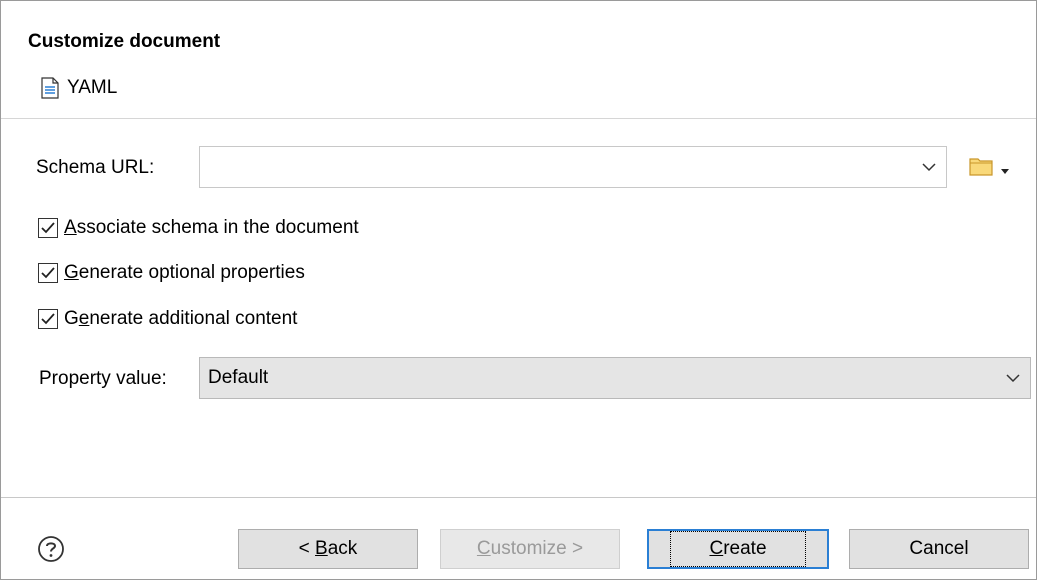 This screenshot has width=1037, height=580. Describe the element at coordinates (238, 377) in the screenshot. I see `property-value-selected: Default` at that location.